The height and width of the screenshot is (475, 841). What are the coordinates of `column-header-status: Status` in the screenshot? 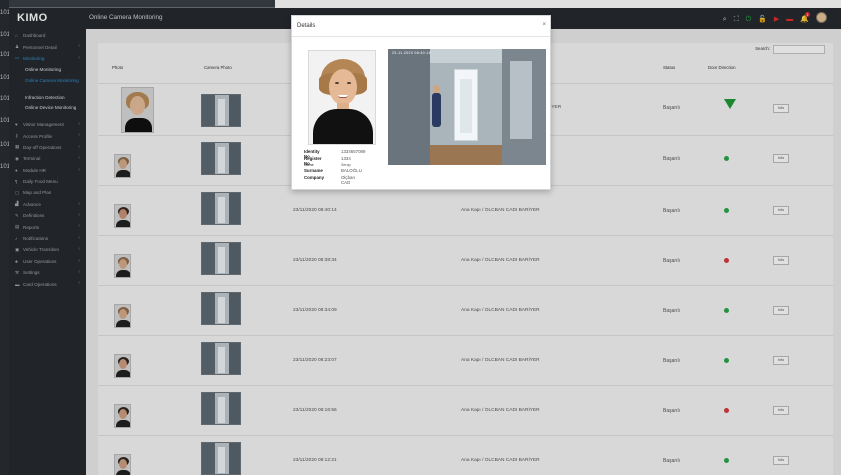 It's located at (669, 67).